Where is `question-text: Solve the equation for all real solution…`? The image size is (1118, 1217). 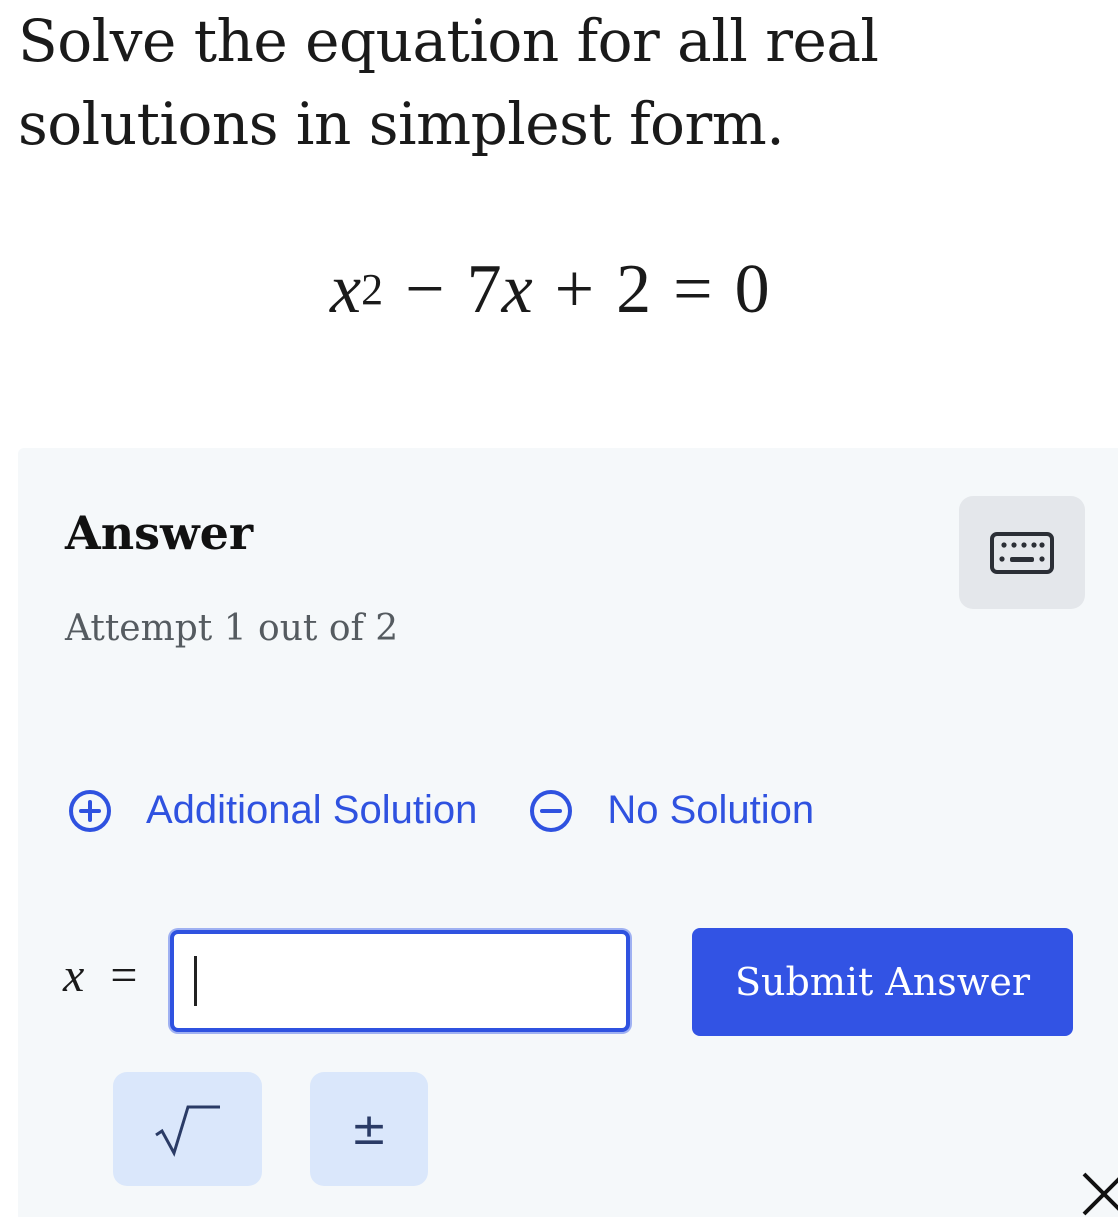 question-text: Solve the equation for all real solution… is located at coordinates (448, 82).